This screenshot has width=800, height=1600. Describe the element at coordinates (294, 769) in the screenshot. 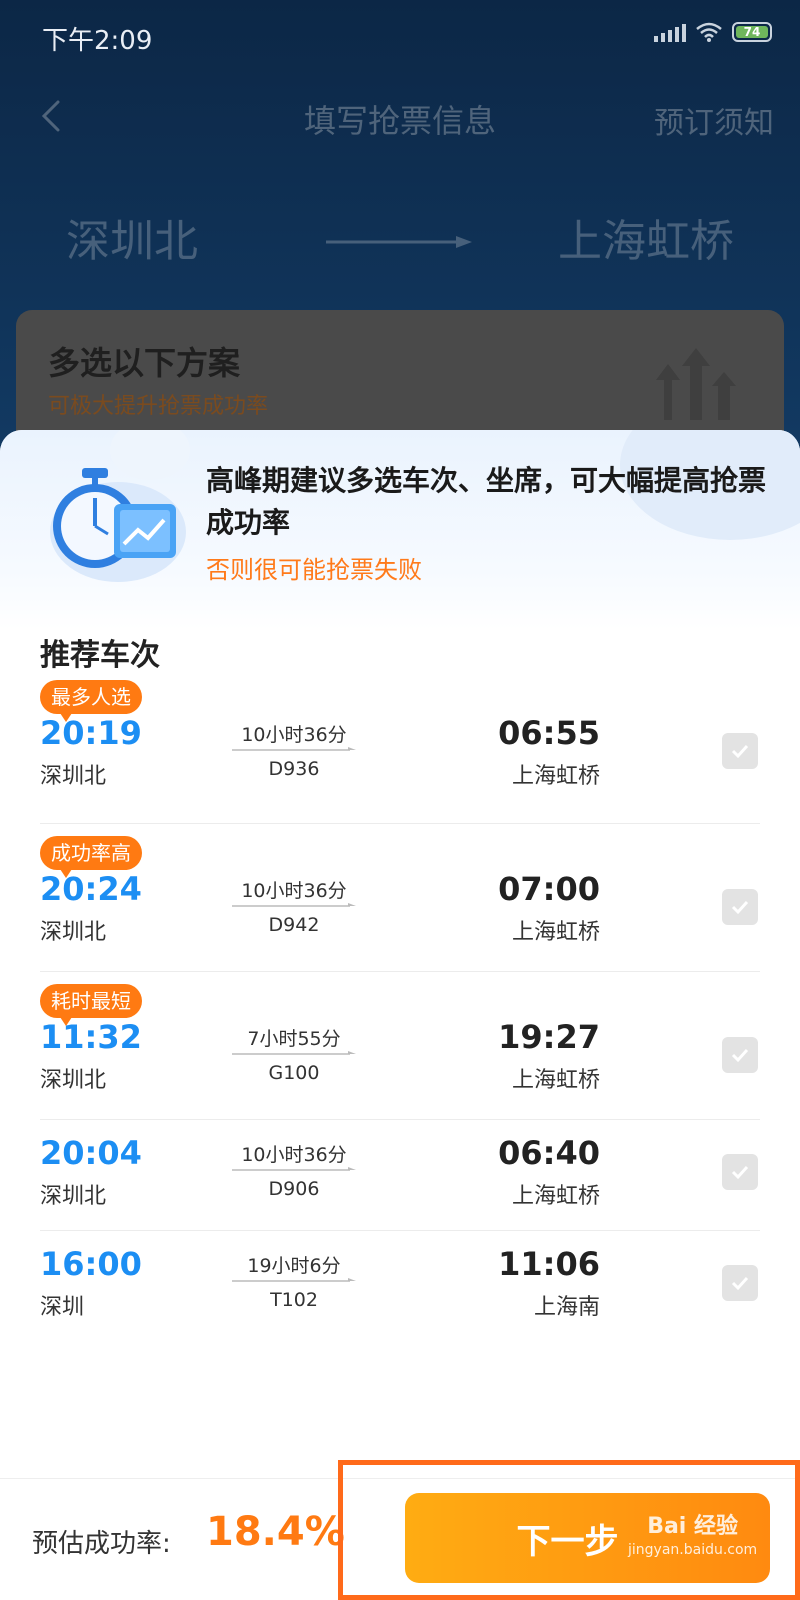

I see `train-number: D936` at that location.